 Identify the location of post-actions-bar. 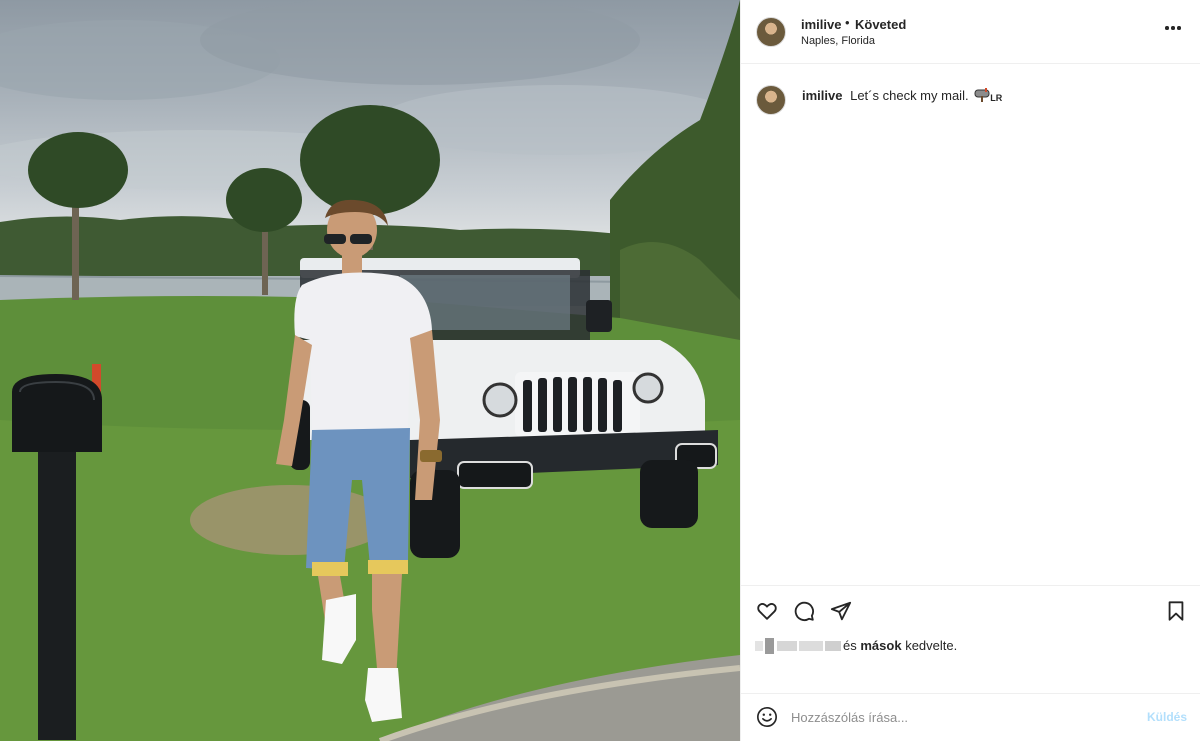
(970, 610).